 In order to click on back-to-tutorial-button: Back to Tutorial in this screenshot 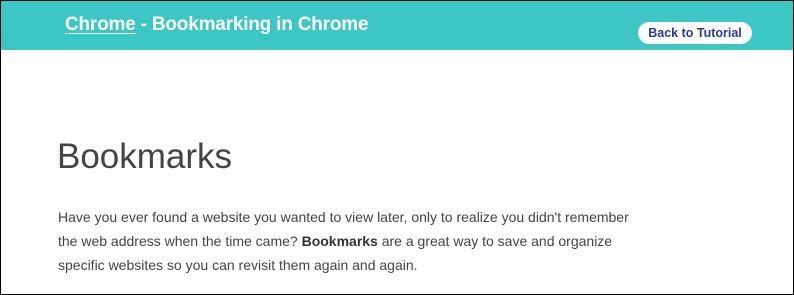, I will do `click(695, 33)`.